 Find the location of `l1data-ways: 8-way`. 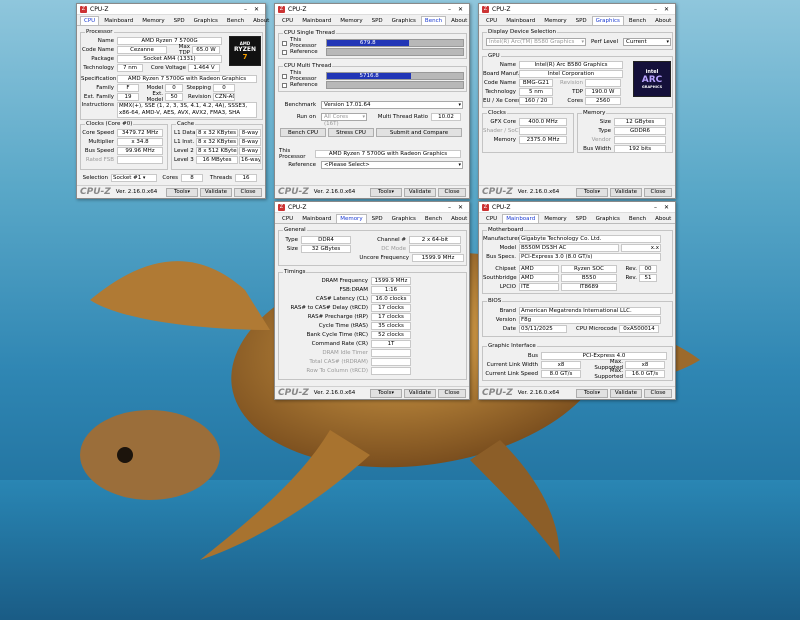

l1data-ways: 8-way is located at coordinates (250, 133).